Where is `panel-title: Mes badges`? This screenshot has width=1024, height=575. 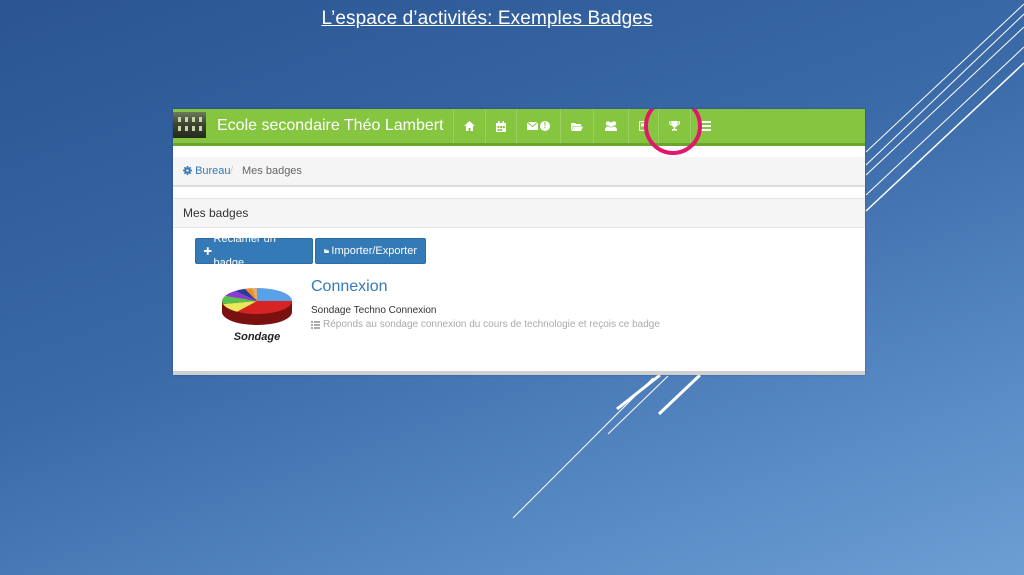
panel-title: Mes badges is located at coordinates (216, 213).